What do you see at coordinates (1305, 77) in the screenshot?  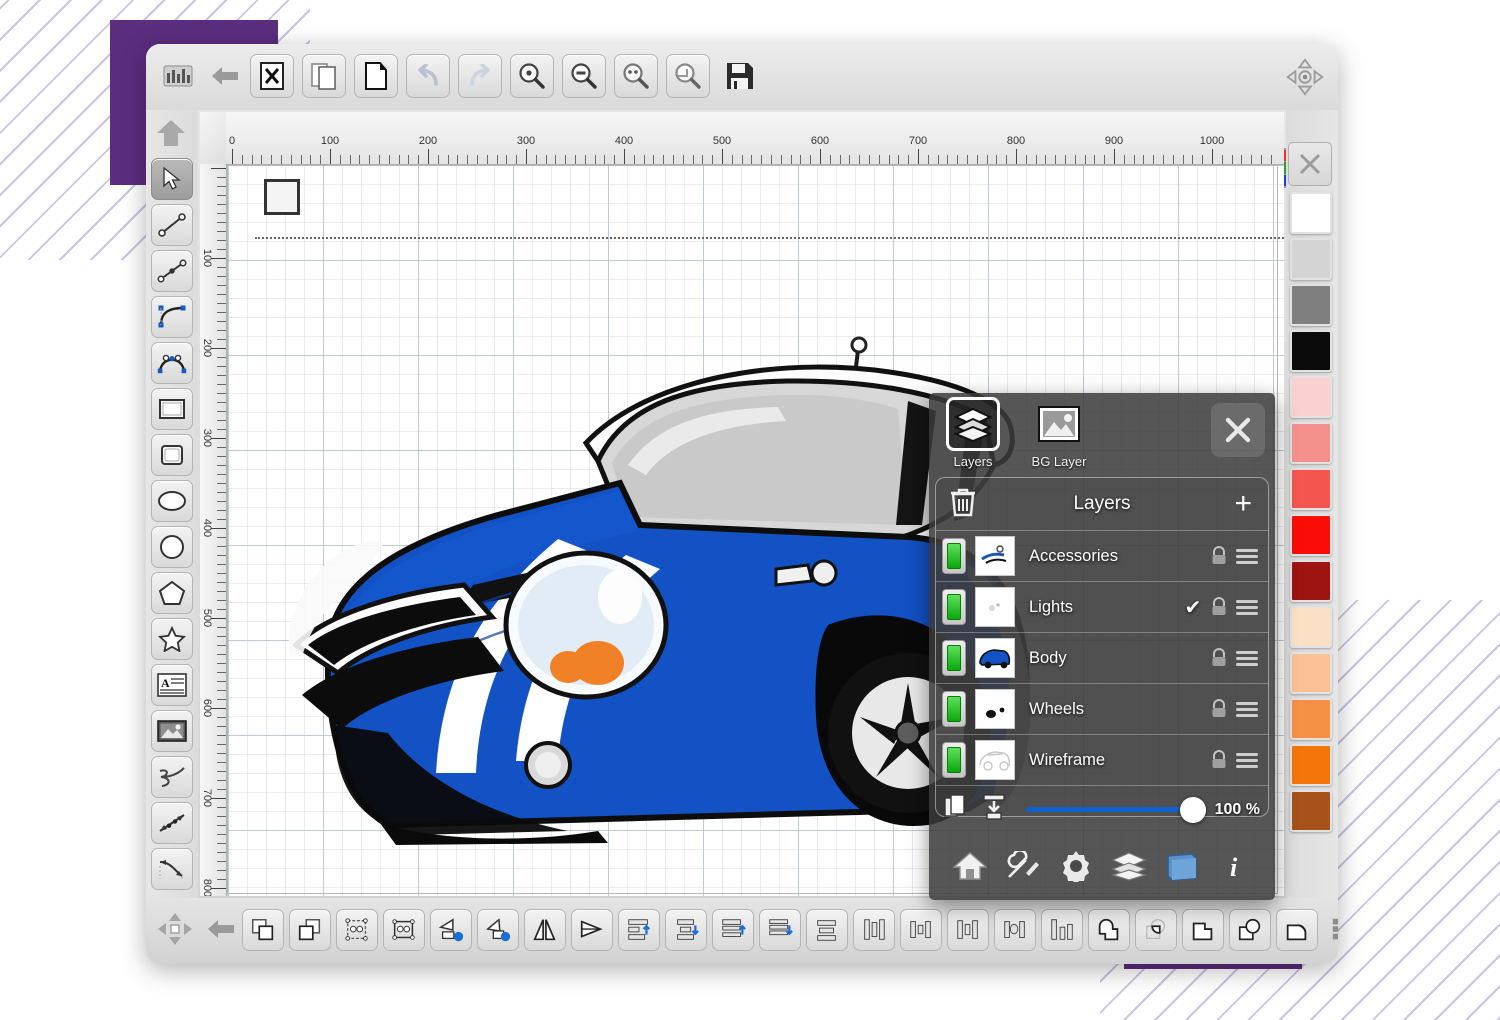 I see `pan-navigate-control` at bounding box center [1305, 77].